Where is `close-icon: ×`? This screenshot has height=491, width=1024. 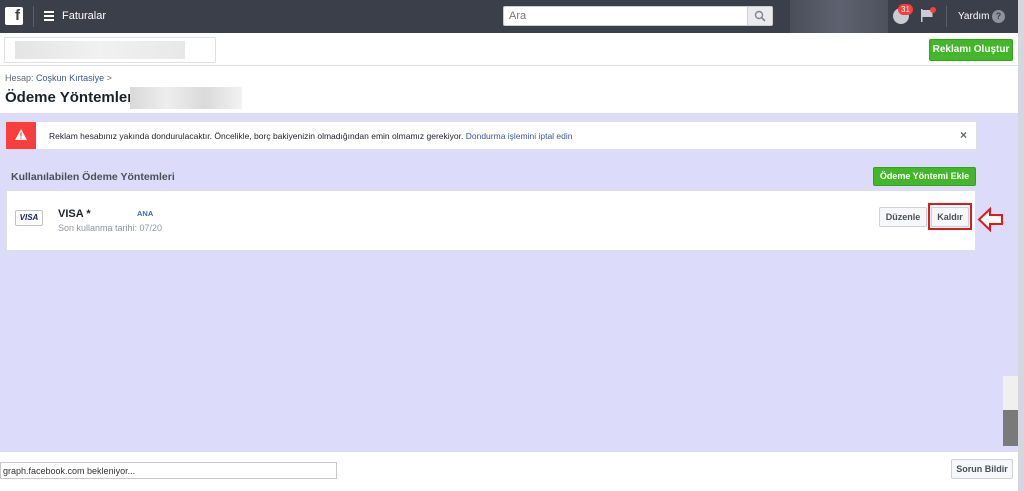
close-icon: × is located at coordinates (963, 135).